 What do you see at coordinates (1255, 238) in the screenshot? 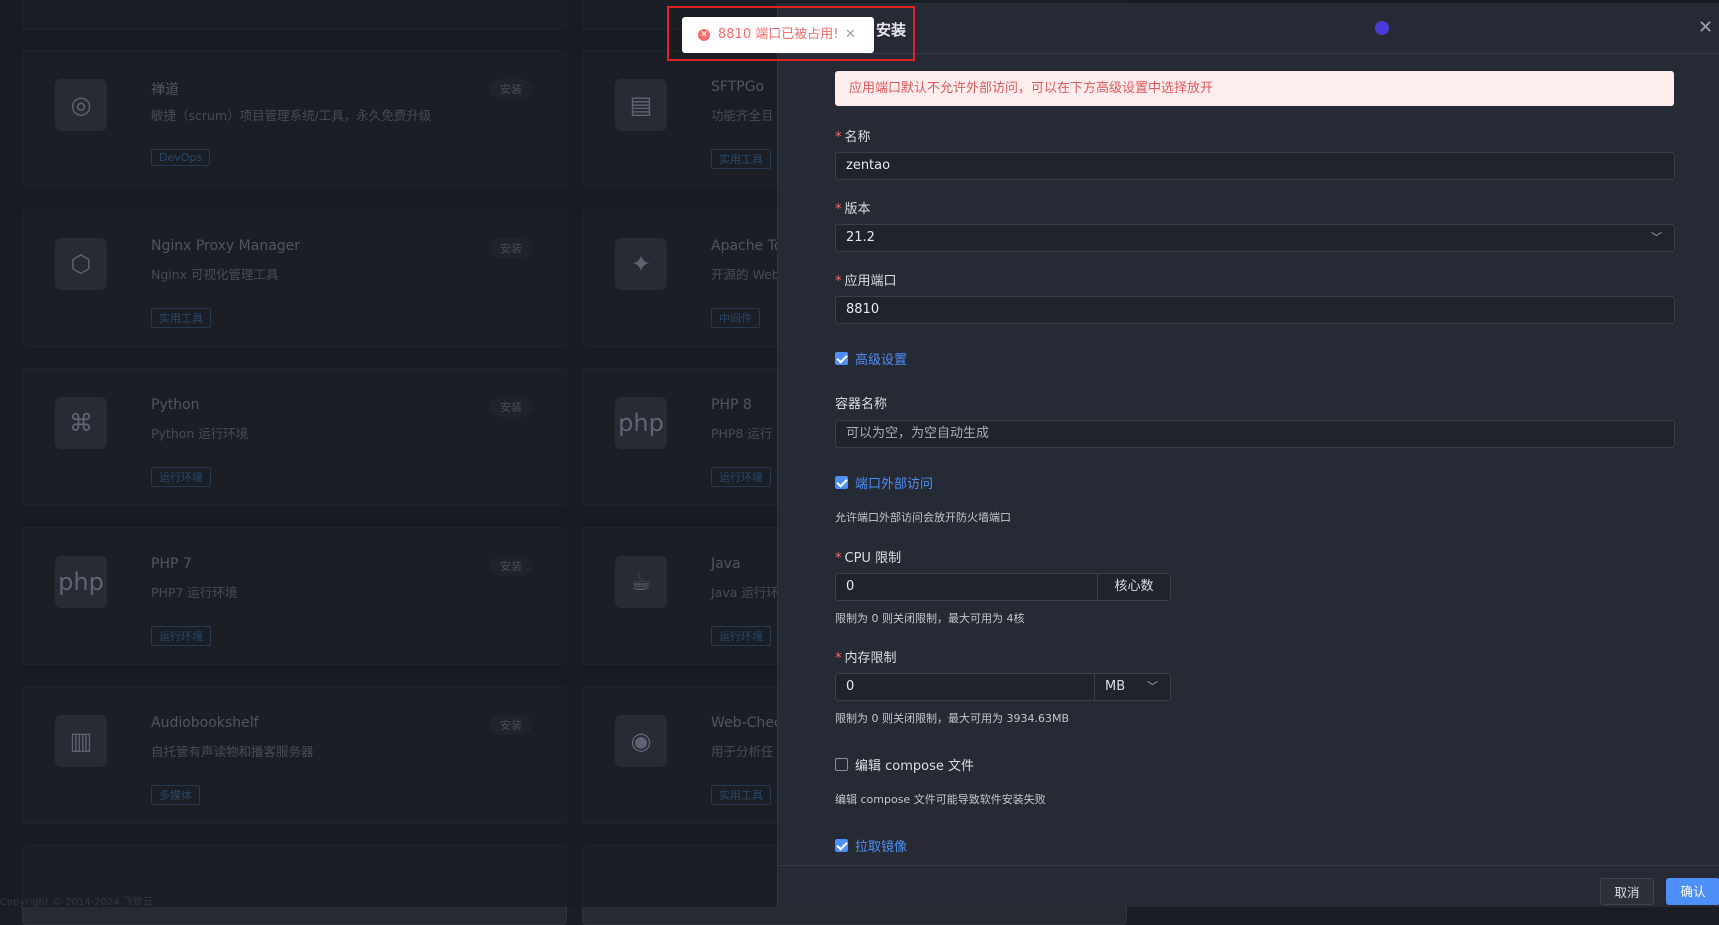
I see `version-select: 21.2 ﹀` at bounding box center [1255, 238].